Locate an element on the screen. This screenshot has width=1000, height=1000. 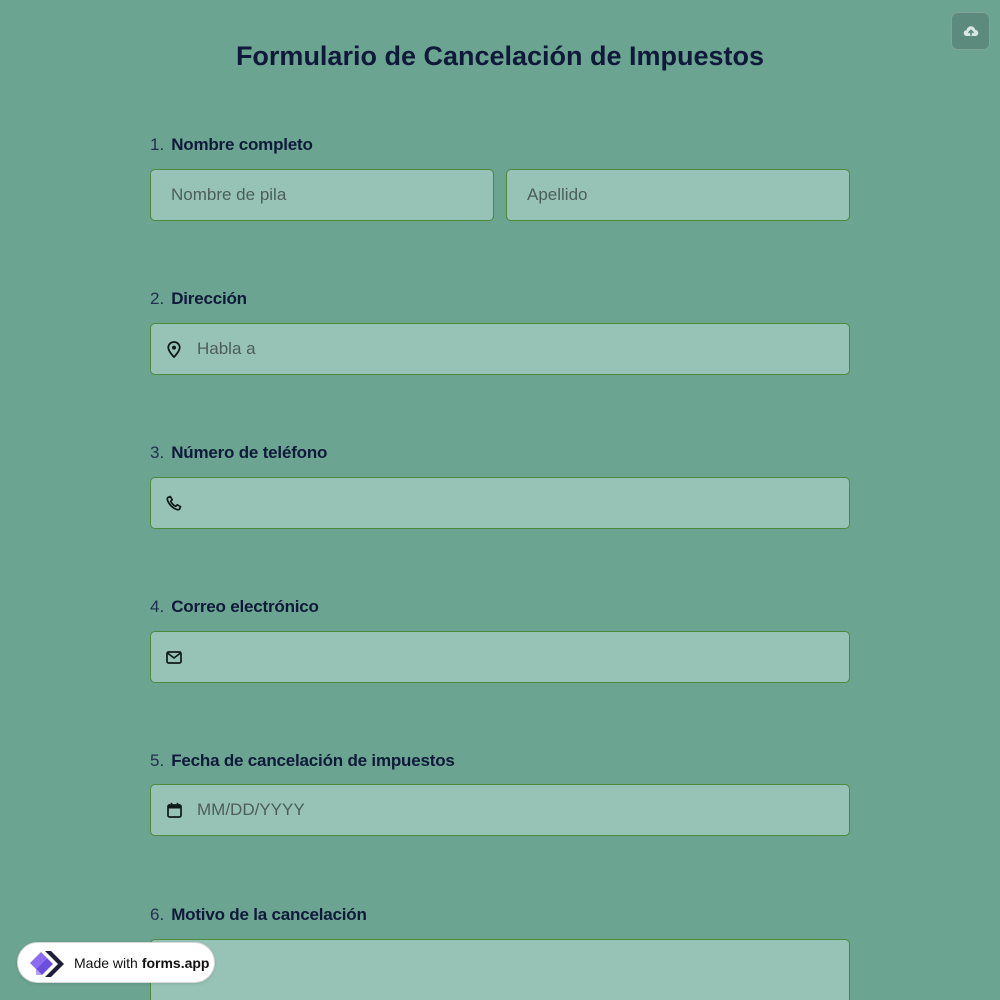
address-input: Habla a is located at coordinates (500, 349).